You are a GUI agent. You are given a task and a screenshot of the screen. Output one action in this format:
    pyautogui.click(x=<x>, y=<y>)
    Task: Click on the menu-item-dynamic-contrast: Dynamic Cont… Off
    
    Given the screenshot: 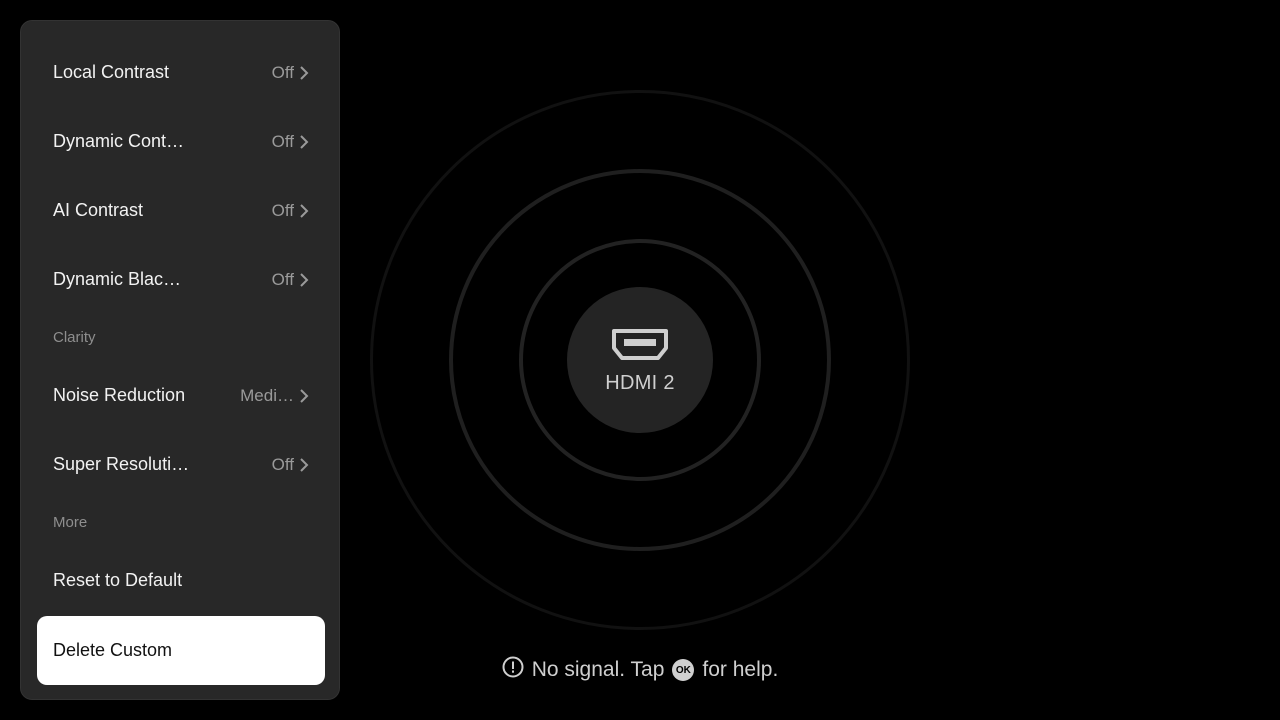 What is the action you would take?
    pyautogui.click(x=181, y=141)
    